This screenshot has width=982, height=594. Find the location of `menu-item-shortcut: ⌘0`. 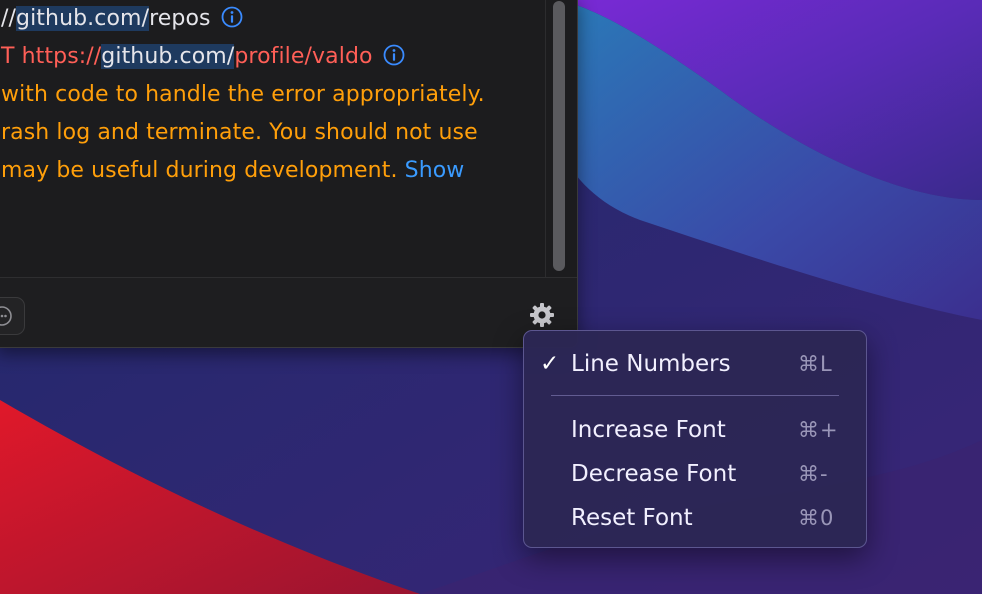

menu-item-shortcut: ⌘0 is located at coordinates (816, 518).